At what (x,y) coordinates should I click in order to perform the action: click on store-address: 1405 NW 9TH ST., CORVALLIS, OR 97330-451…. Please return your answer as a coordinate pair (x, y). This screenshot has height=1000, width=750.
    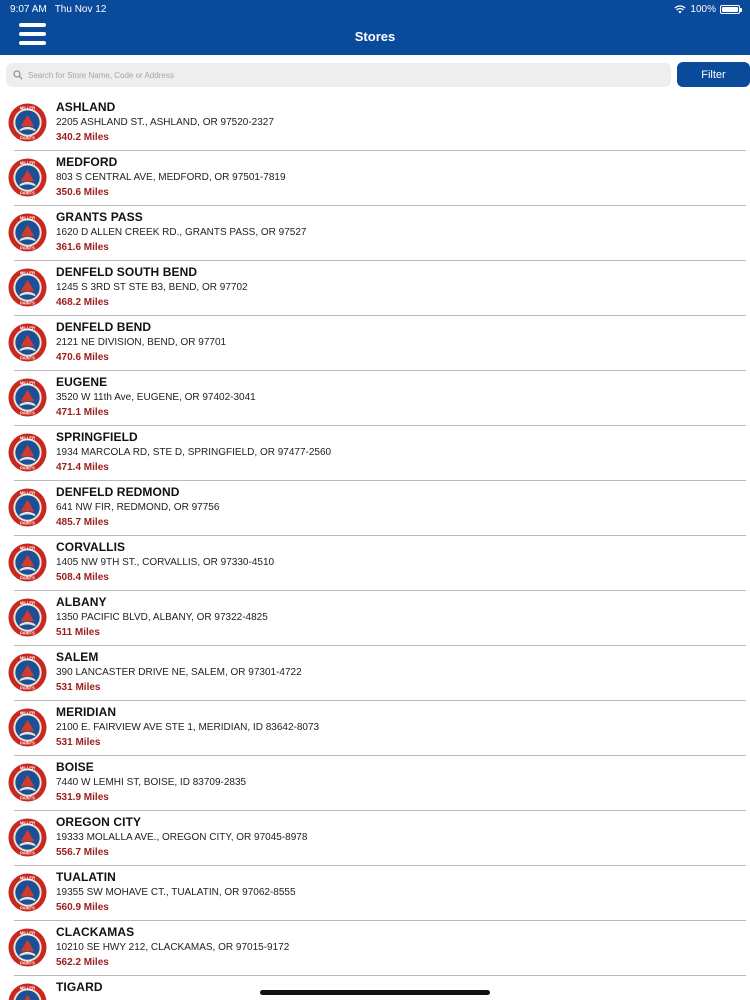
    Looking at the image, I should click on (165, 562).